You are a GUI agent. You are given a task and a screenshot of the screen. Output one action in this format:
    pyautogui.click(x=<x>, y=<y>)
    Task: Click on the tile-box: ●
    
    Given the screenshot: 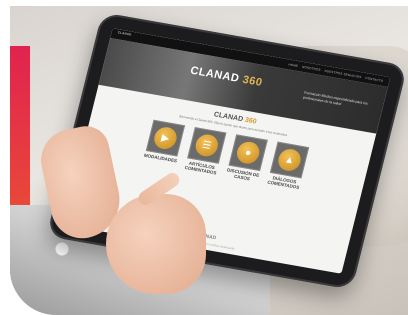 What is the action you would take?
    pyautogui.click(x=248, y=153)
    